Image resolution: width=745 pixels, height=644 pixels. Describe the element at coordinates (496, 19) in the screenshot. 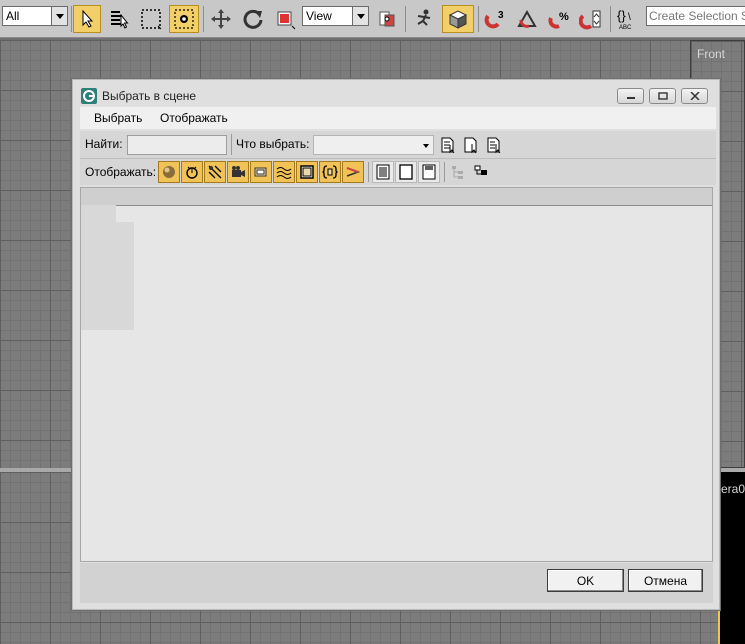

I see `snaps-toggle-button: 3` at that location.